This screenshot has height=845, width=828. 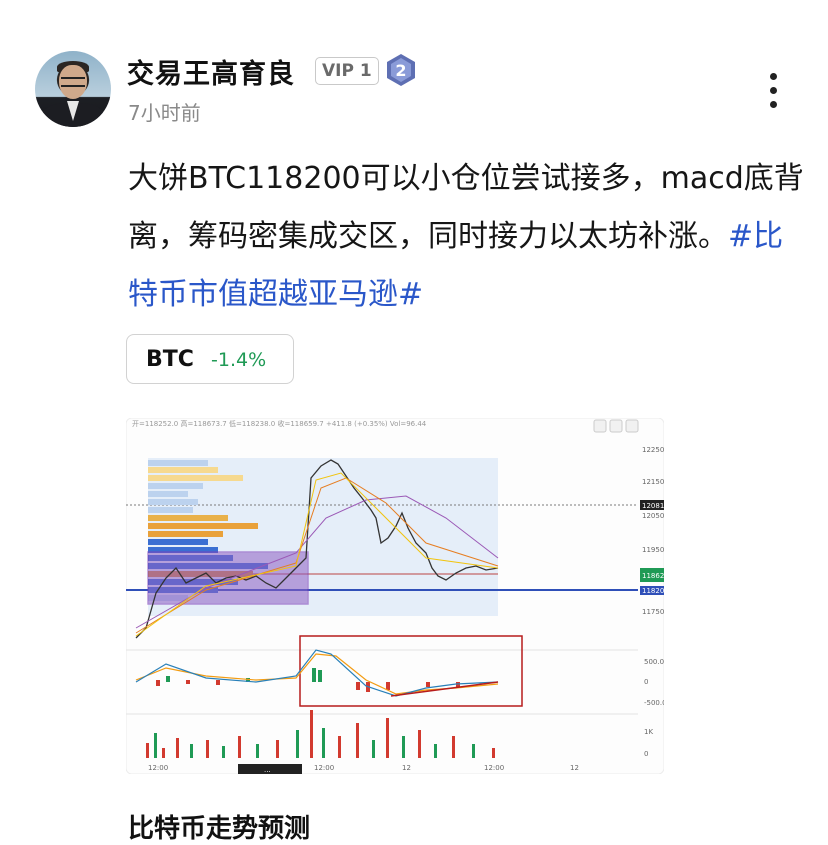 I want to click on macd-tick: -500.0, so click(x=654, y=703).